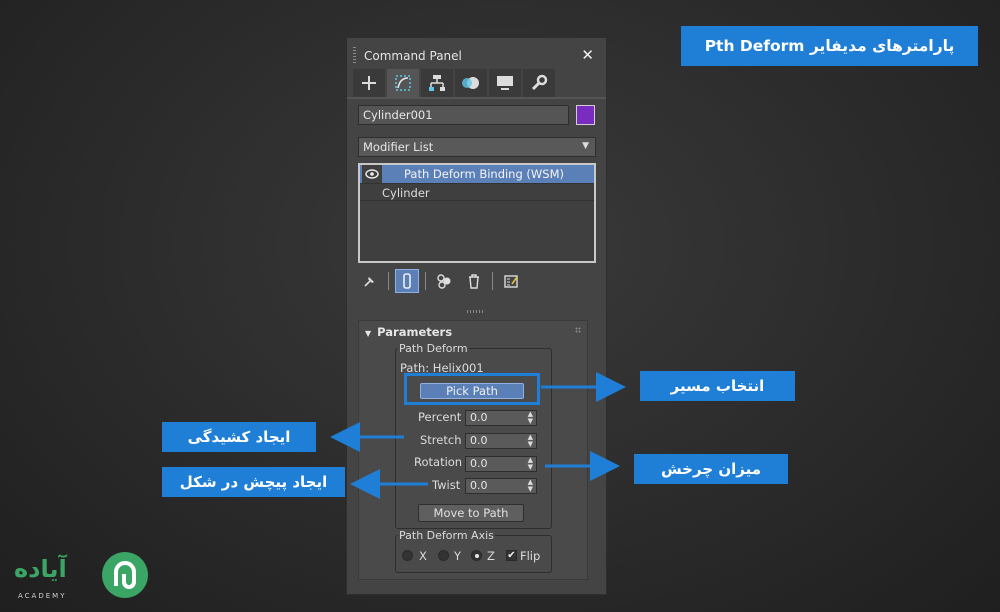  What do you see at coordinates (413, 56) in the screenshot?
I see `panel-title: Command Panel` at bounding box center [413, 56].